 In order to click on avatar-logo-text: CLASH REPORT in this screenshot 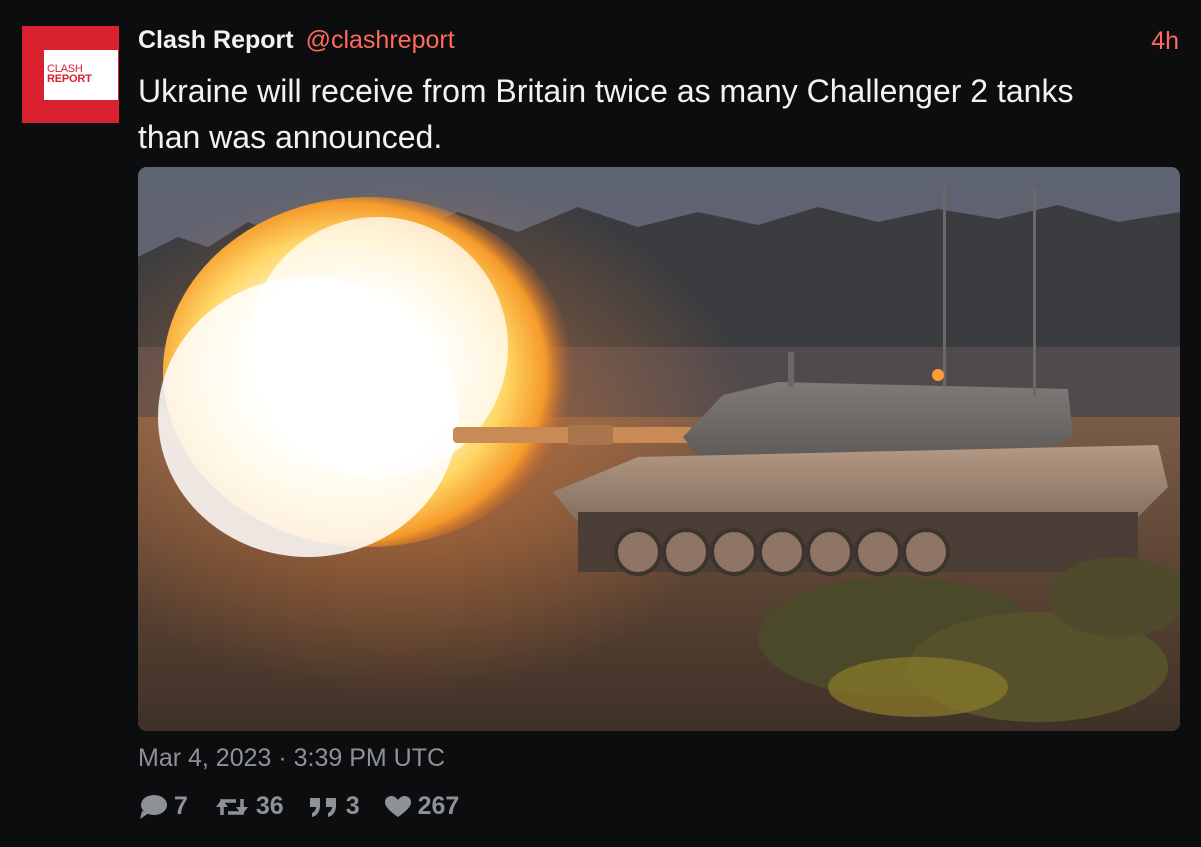, I will do `click(69, 74)`.